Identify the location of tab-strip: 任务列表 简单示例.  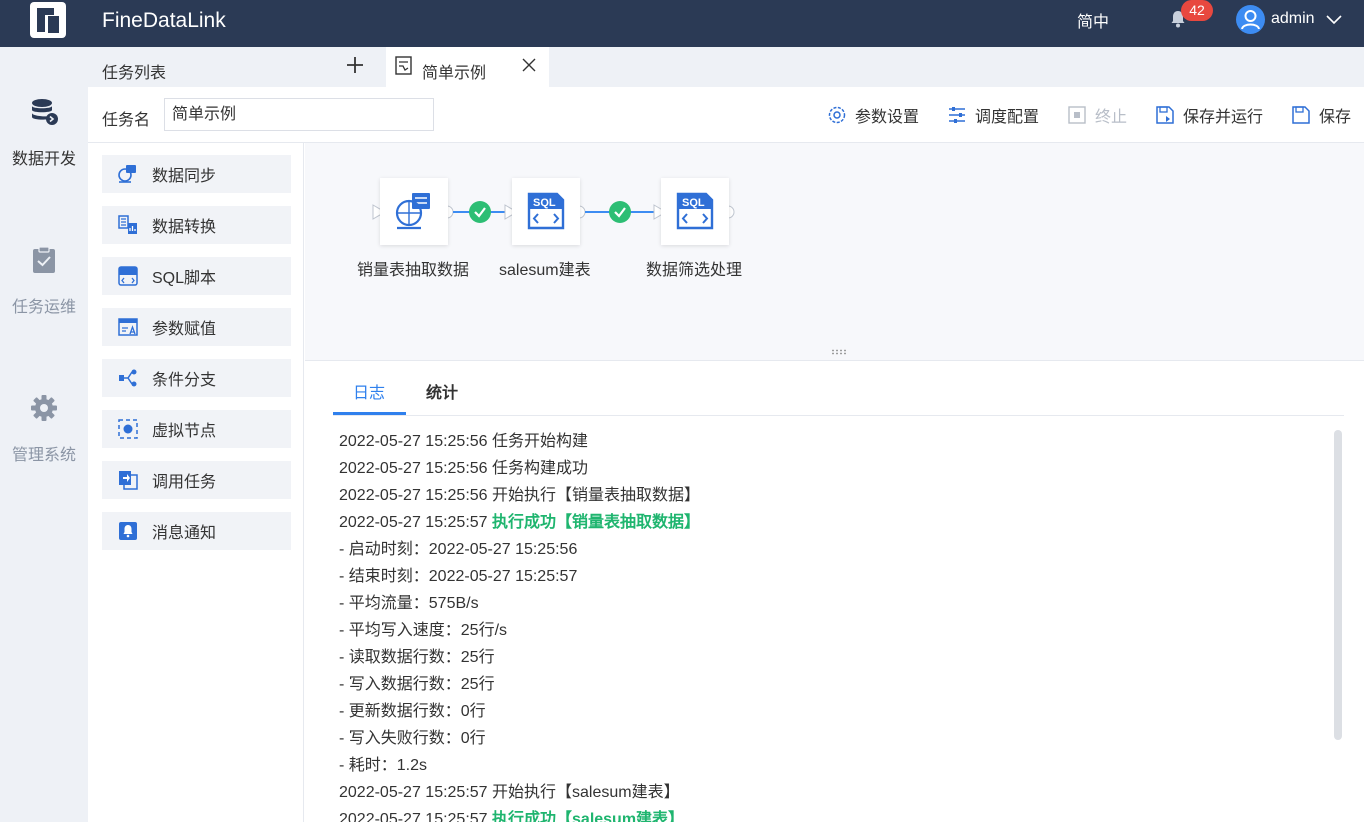
(726, 67).